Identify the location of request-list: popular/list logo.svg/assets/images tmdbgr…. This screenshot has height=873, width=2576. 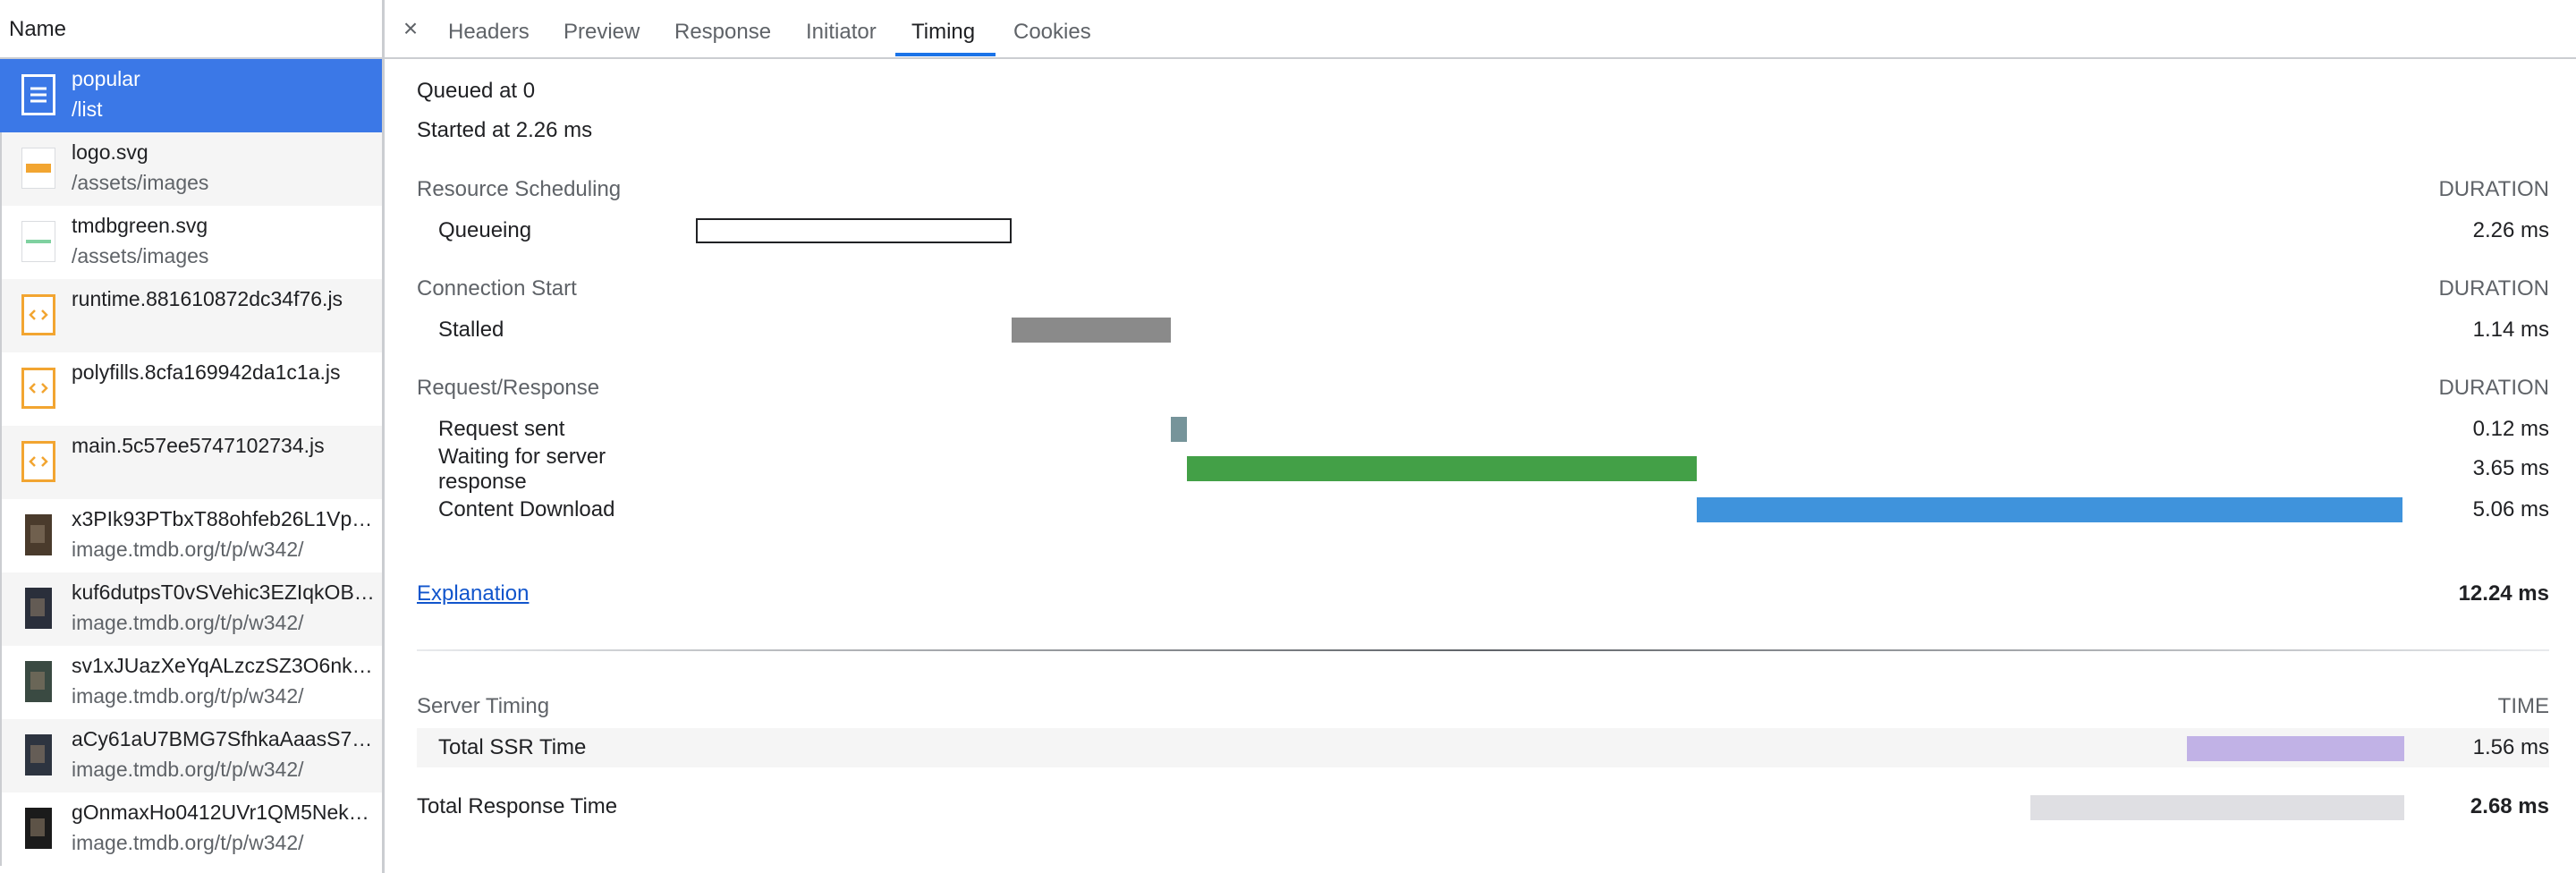
(191, 462).